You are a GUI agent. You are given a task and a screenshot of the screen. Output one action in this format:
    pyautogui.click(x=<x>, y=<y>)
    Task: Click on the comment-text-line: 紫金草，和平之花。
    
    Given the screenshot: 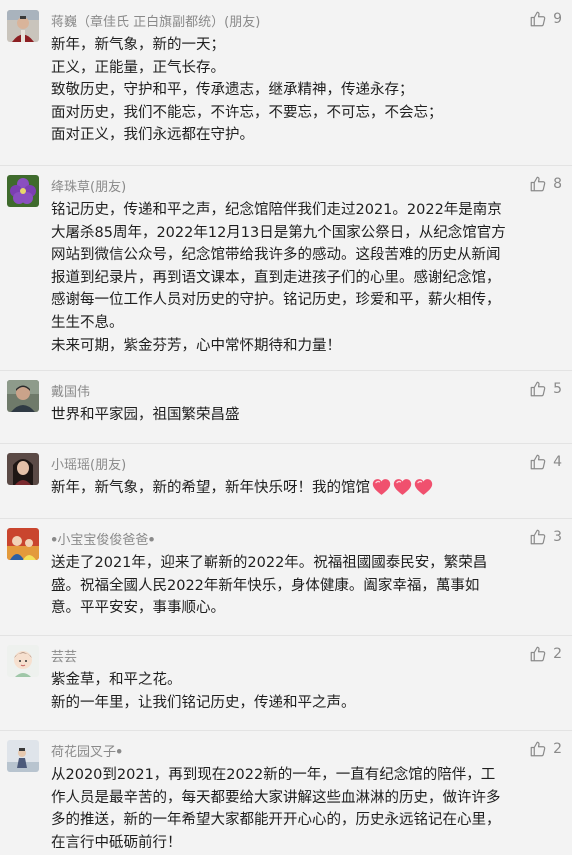 What is the action you would take?
    pyautogui.click(x=116, y=680)
    